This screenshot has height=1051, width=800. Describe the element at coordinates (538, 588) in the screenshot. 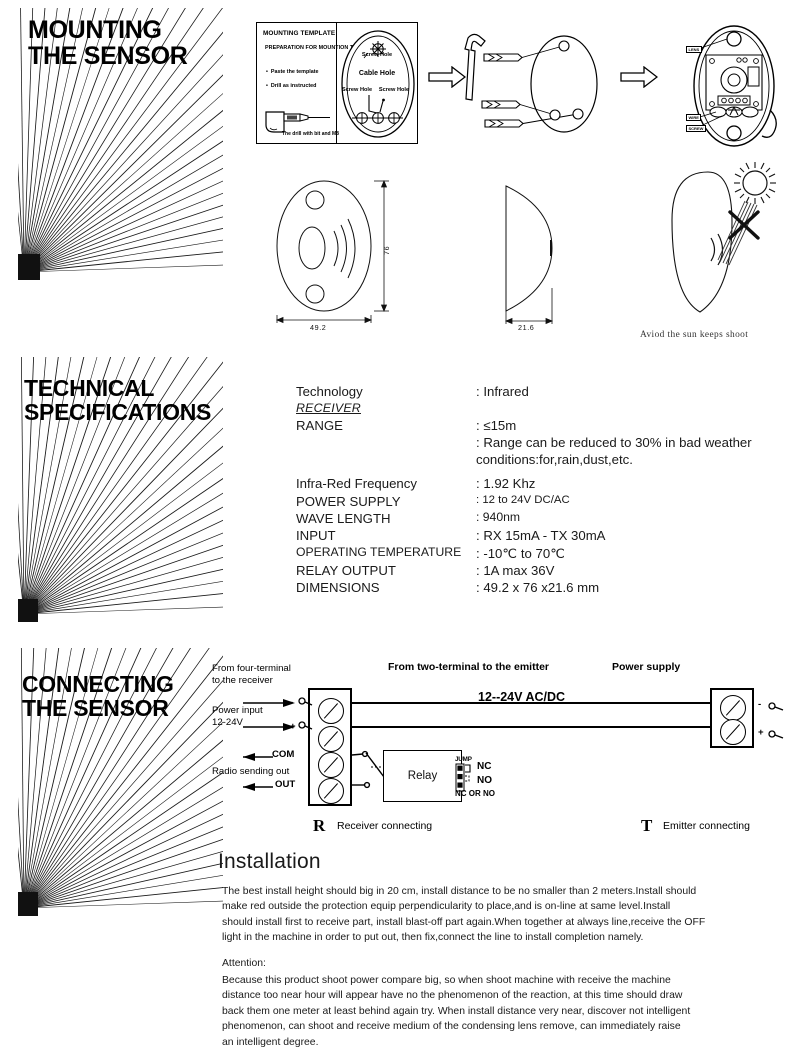

I see `spec-value: : 49.2 x 76 x21.6 mm` at that location.